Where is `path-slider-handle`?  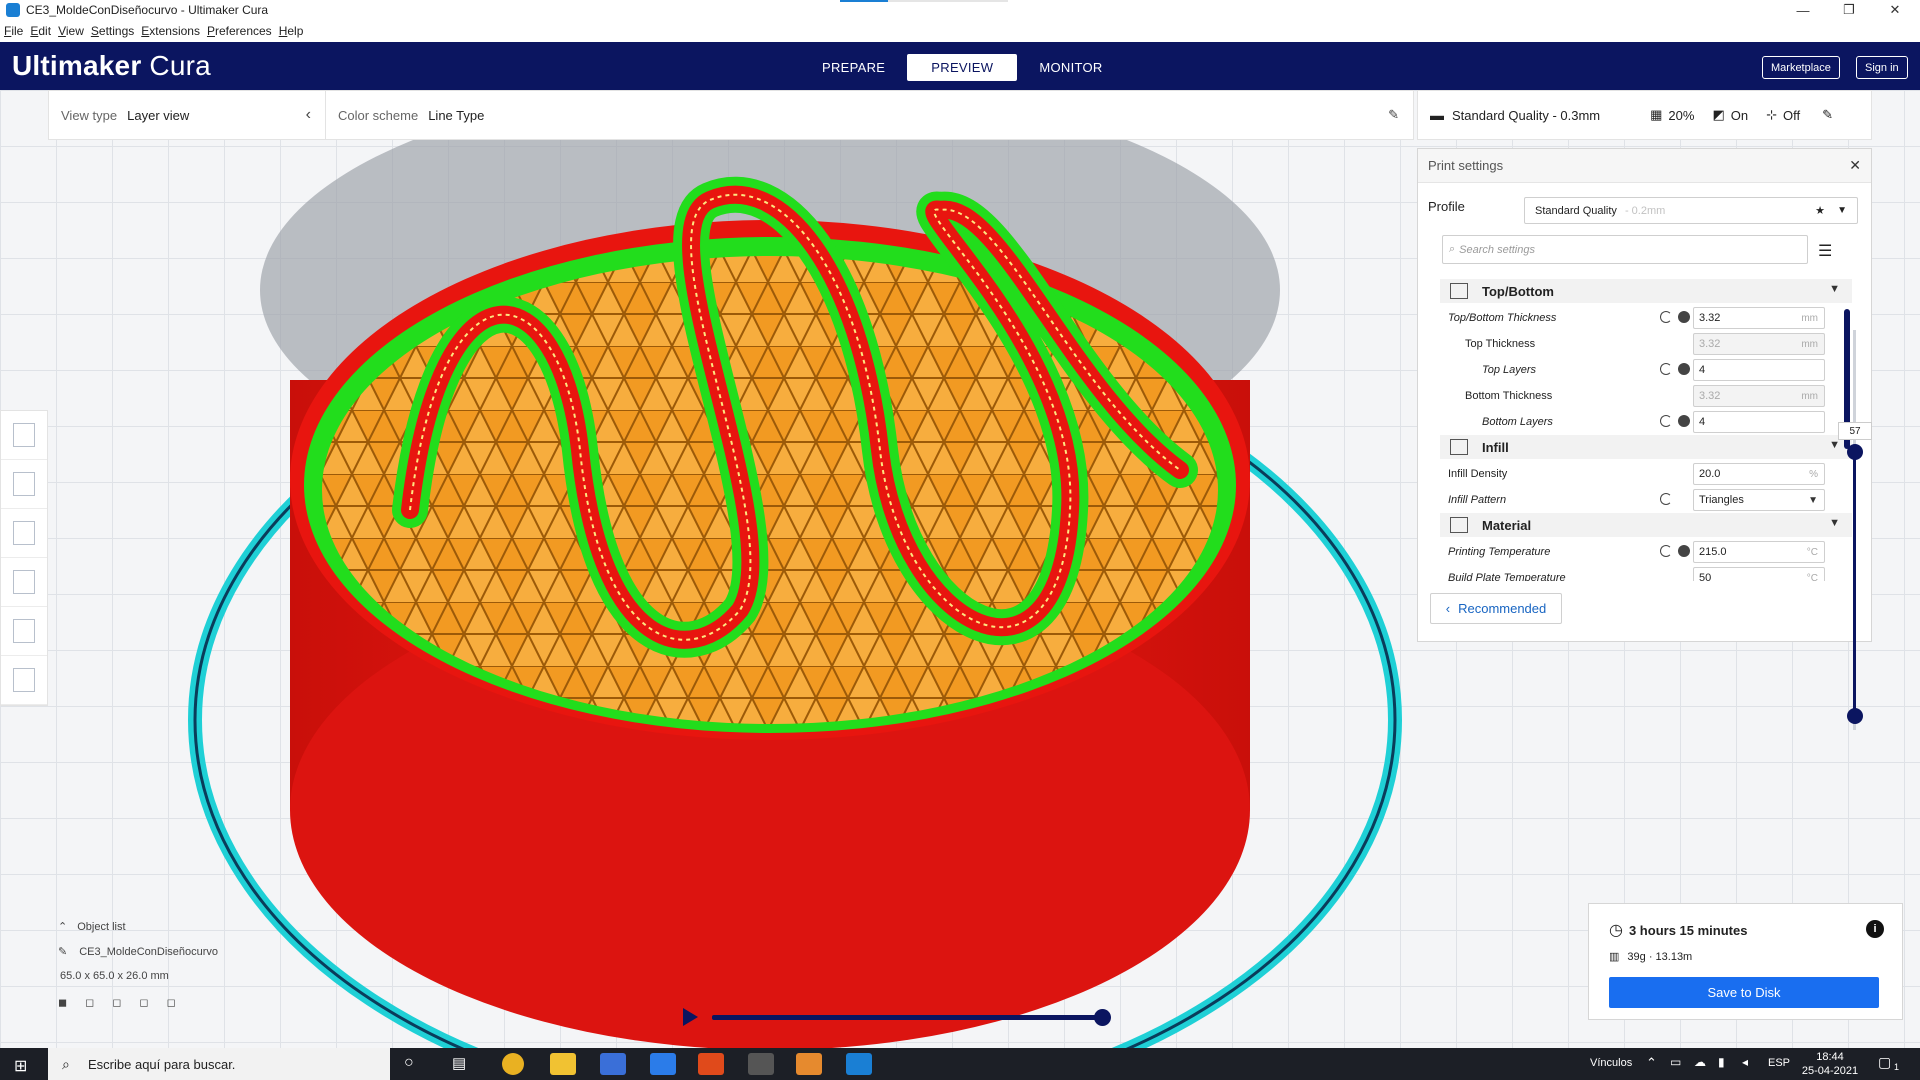
path-slider-handle is located at coordinates (1102, 1017).